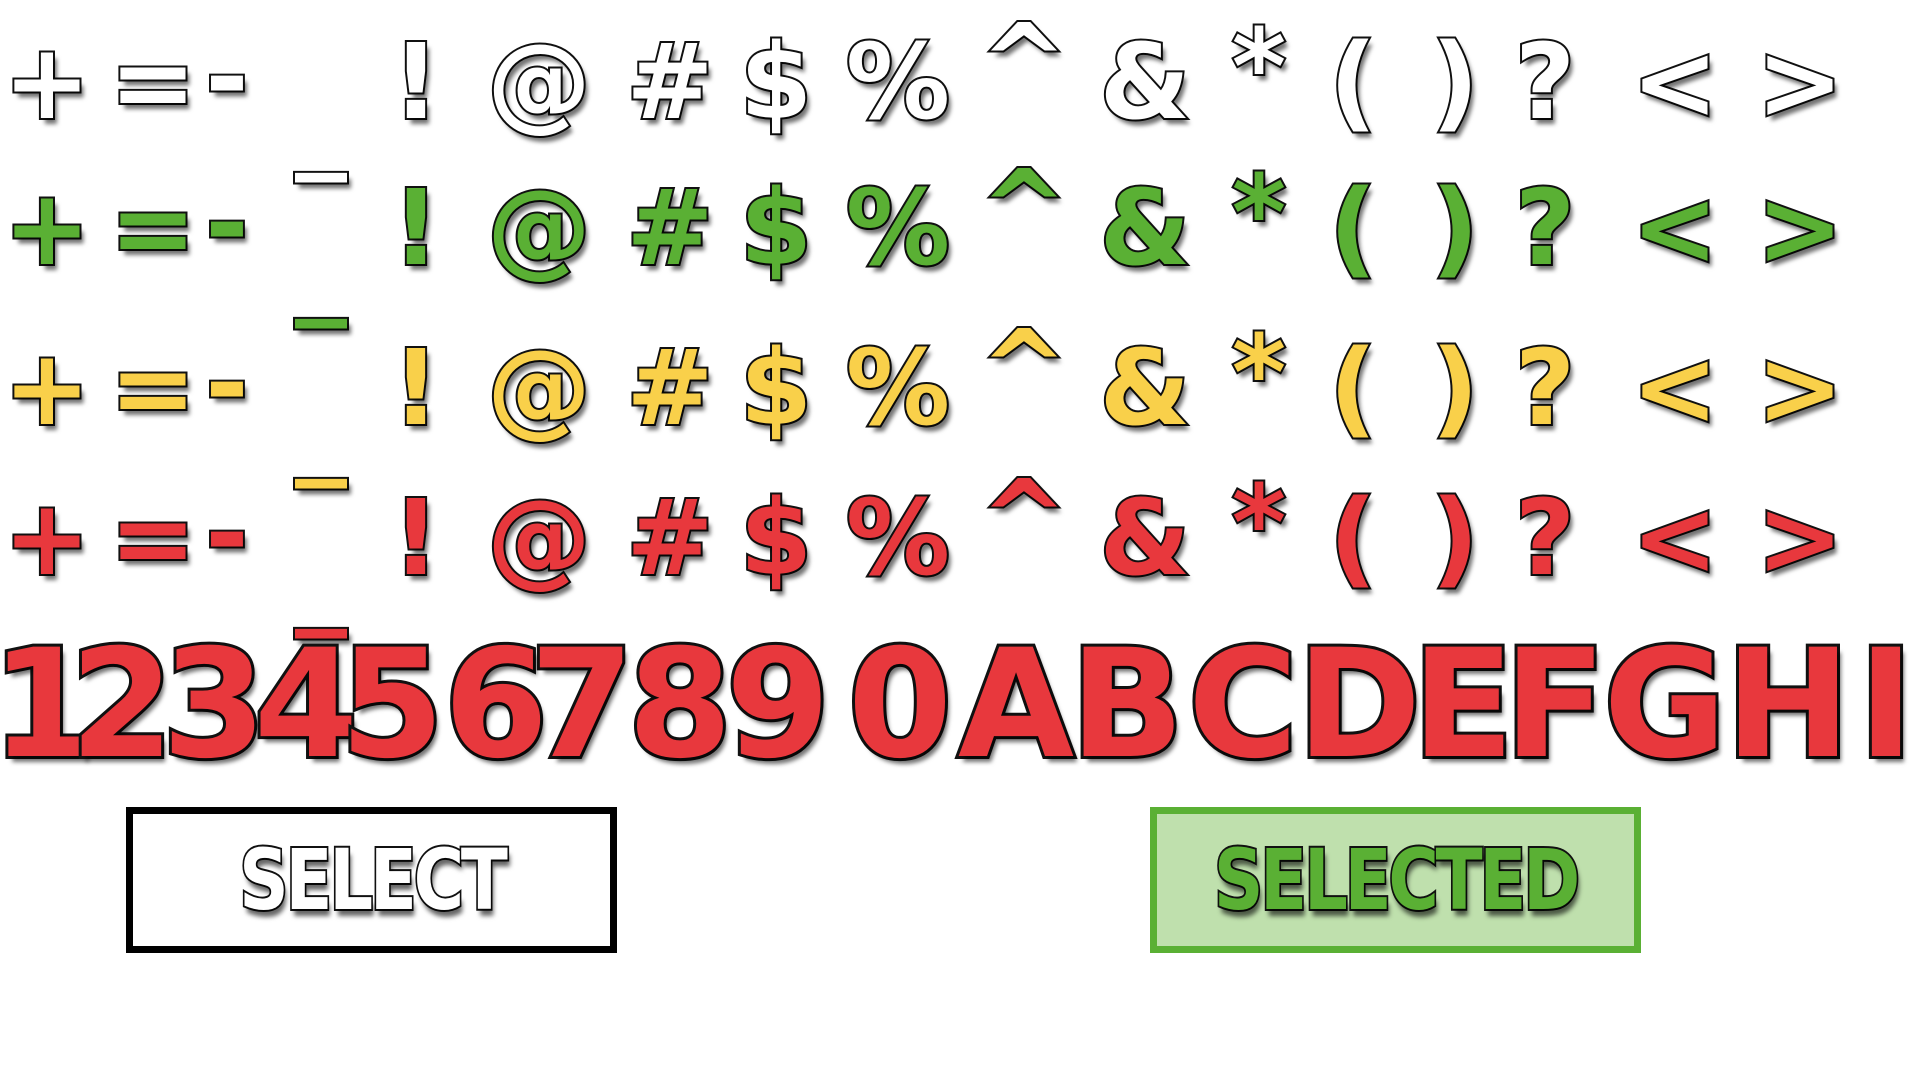  I want to click on character-glyph: F, so click(1555, 705).